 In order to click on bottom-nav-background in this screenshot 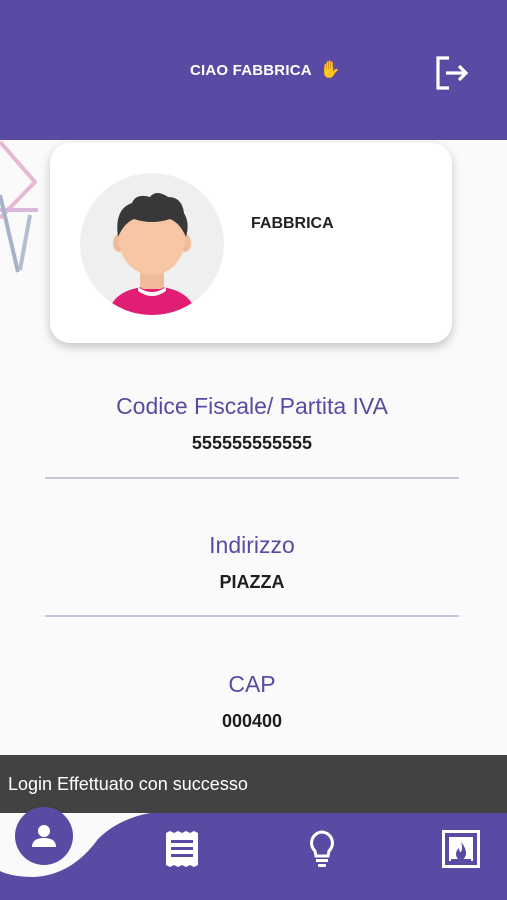, I will do `click(253, 856)`.